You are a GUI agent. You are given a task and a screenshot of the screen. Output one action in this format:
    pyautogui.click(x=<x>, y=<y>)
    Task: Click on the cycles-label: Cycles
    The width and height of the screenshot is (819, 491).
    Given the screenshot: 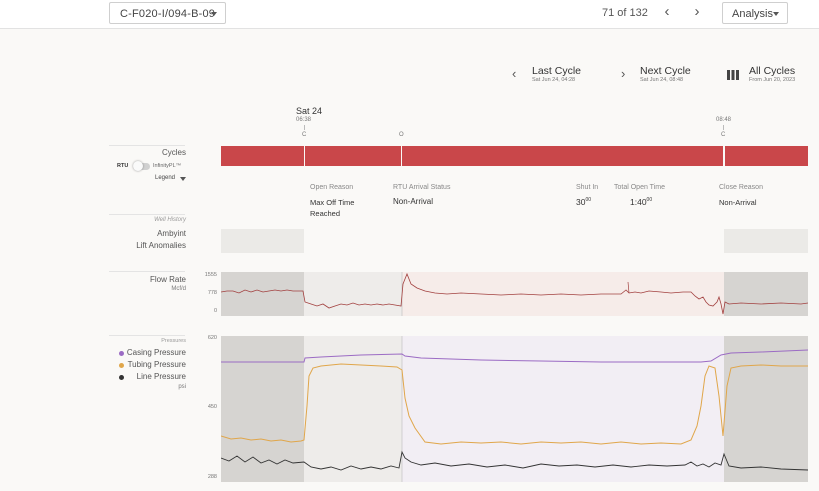 What is the action you would take?
    pyautogui.click(x=173, y=152)
    